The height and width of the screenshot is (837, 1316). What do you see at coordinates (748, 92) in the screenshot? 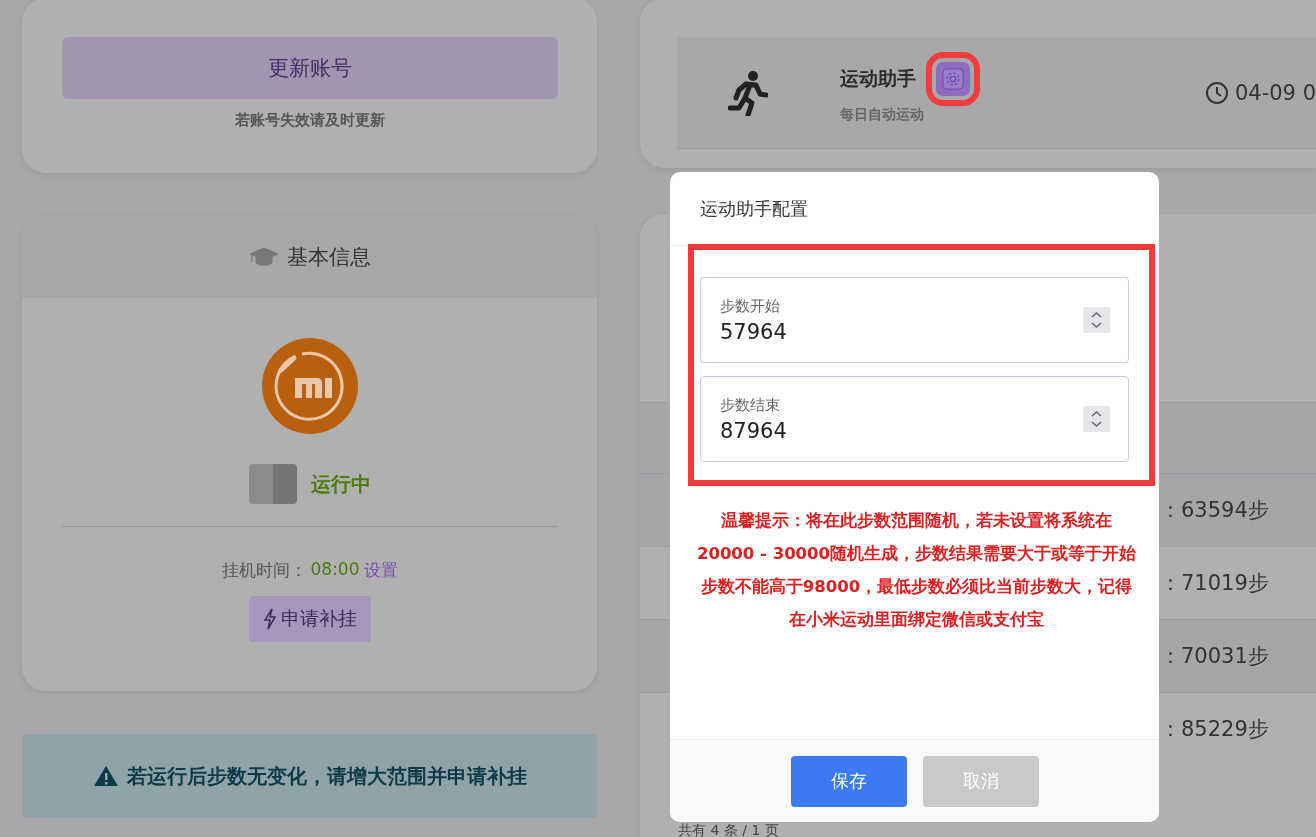
I see `running-person-icon` at bounding box center [748, 92].